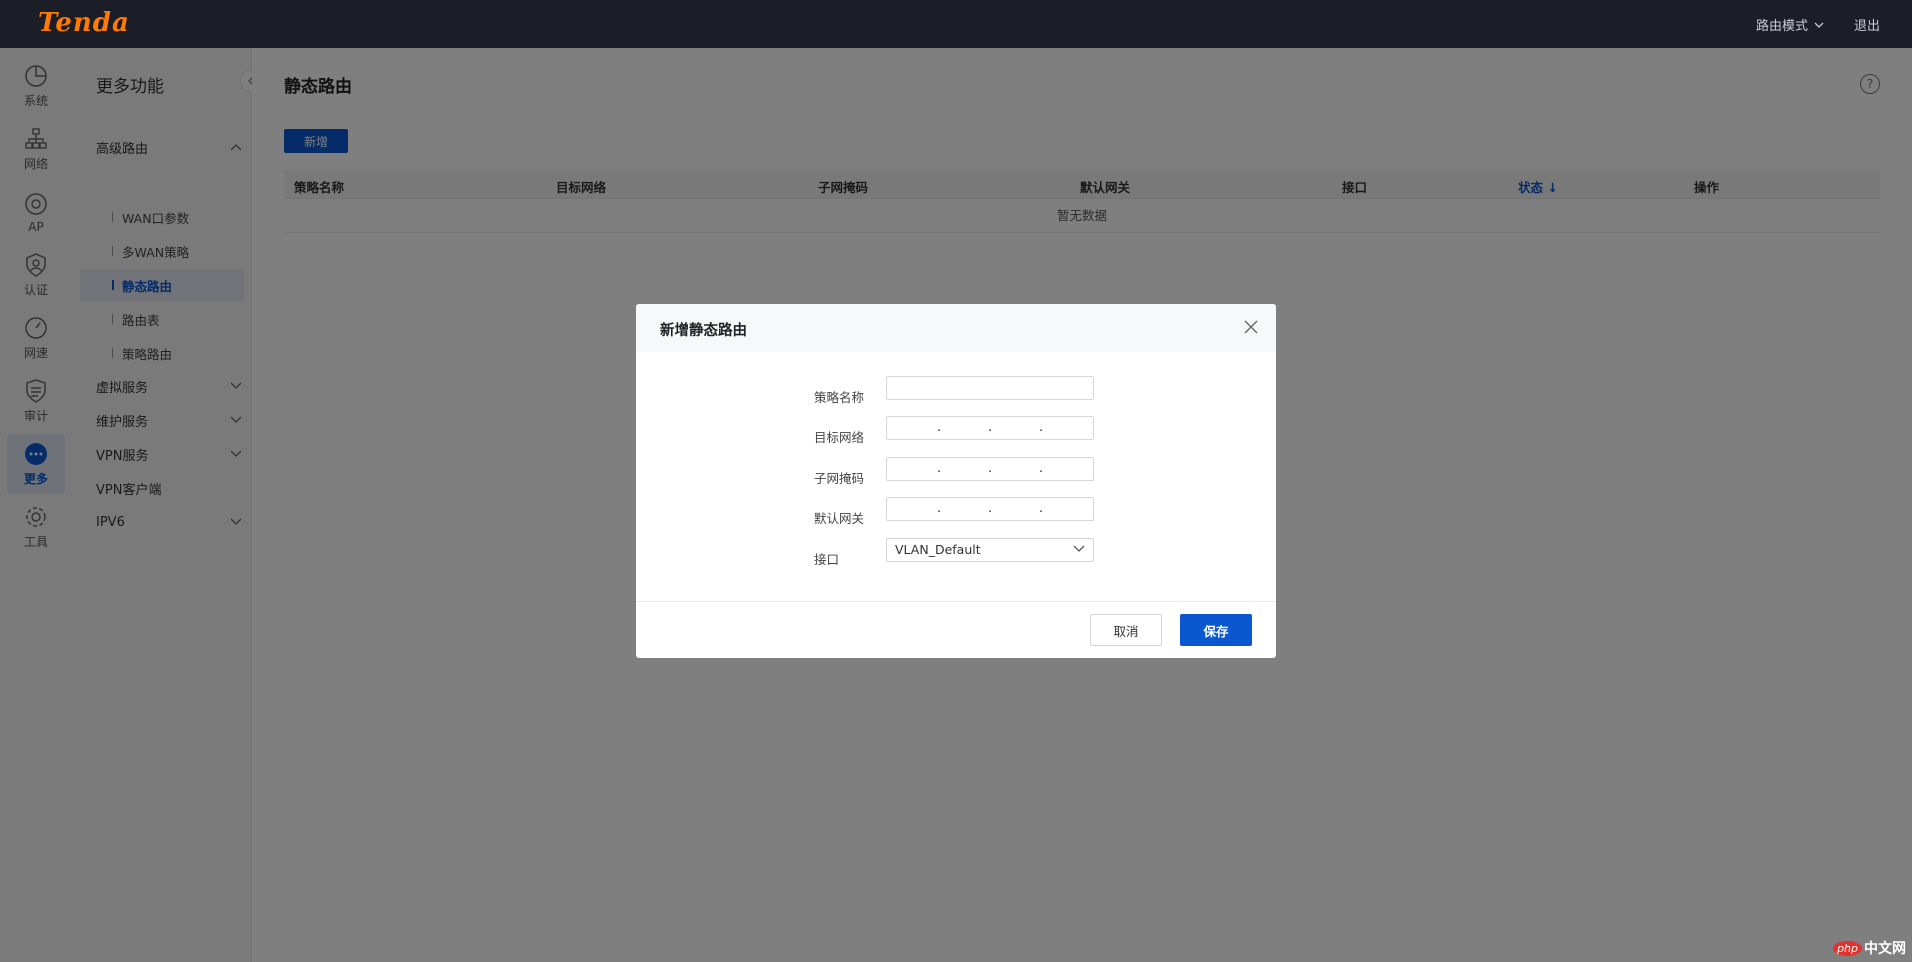 This screenshot has height=962, width=1912. I want to click on gateway-label: 默认网关, so click(839, 518).